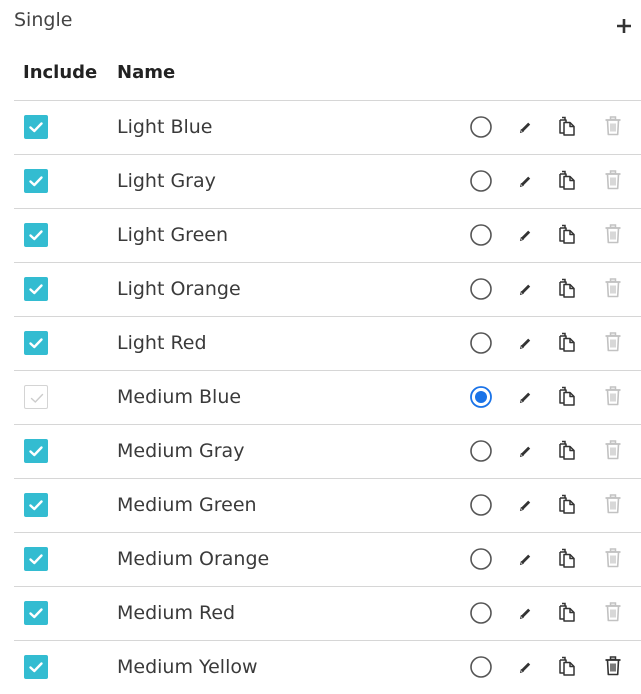 Image resolution: width=641 pixels, height=694 pixels. I want to click on palette-name: Medium Gray, so click(181, 451).